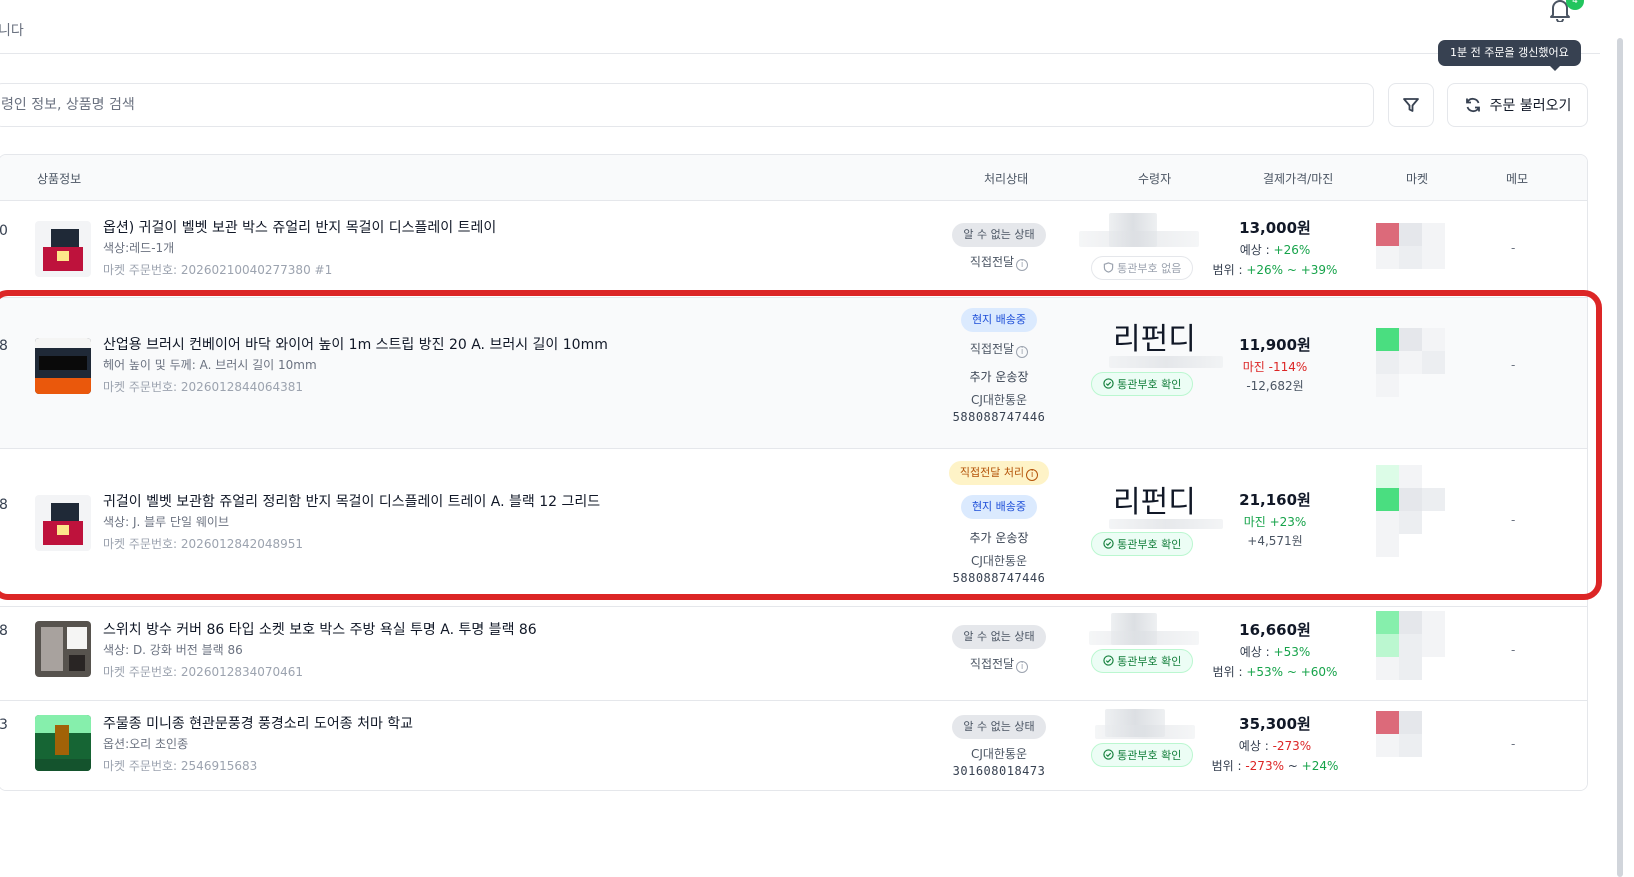 The height and width of the screenshot is (877, 1634). I want to click on col-market: 마켓, so click(1417, 179).